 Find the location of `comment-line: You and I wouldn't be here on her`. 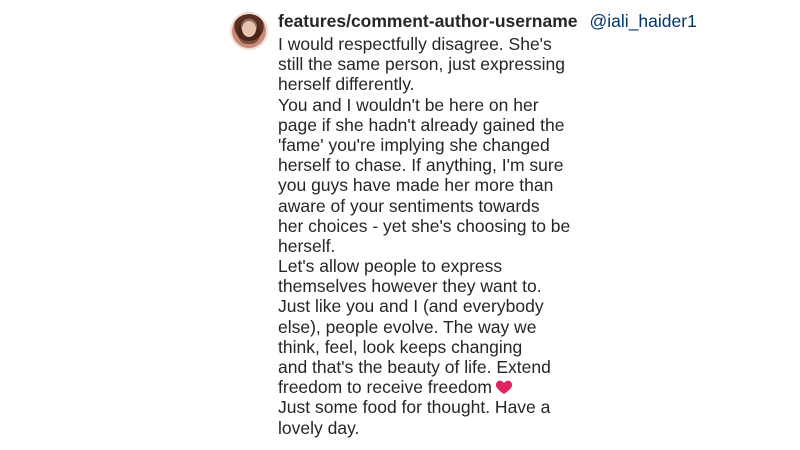

comment-line: You and I wouldn't be here on her is located at coordinates (408, 104).